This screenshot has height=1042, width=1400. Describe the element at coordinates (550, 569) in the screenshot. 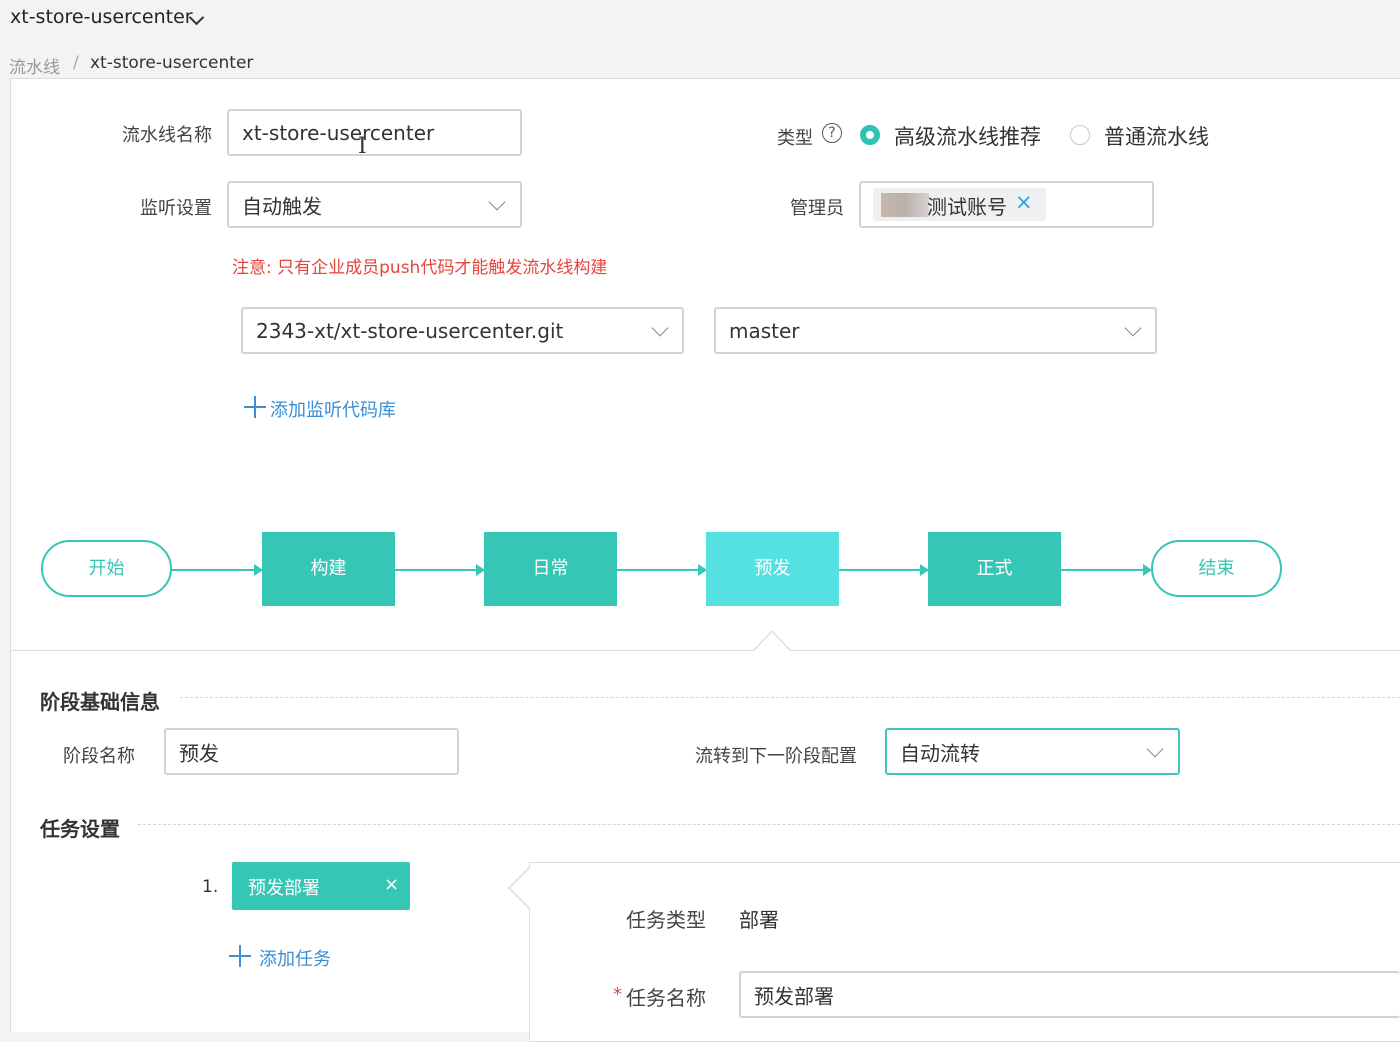

I see `stage-daily: 日常` at that location.